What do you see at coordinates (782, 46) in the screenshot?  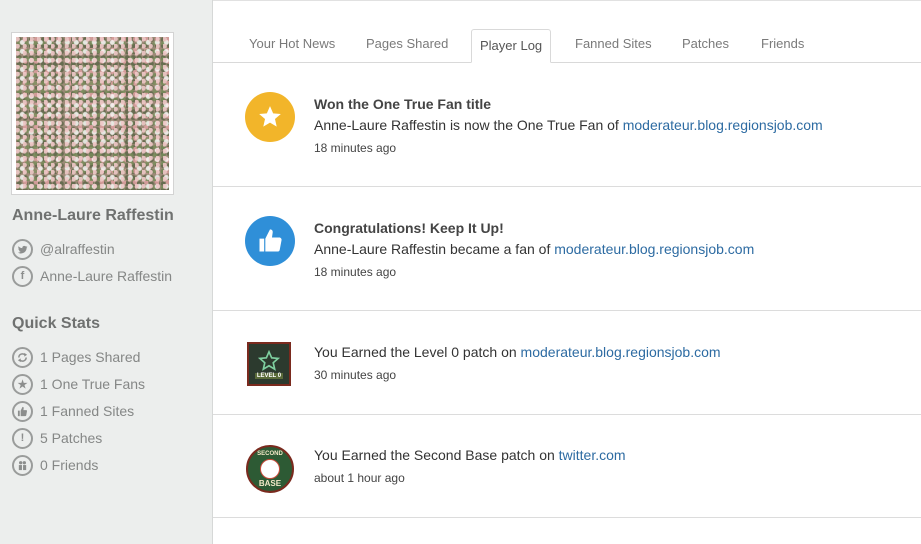 I see `tab-friends: Friends` at bounding box center [782, 46].